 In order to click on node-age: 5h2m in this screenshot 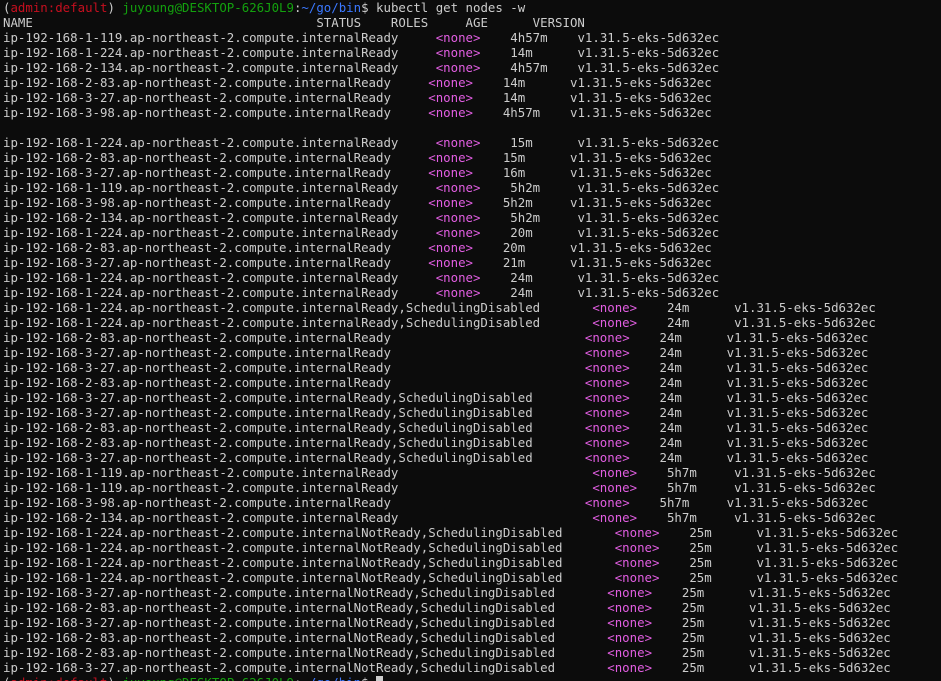, I will do `click(544, 187)`.